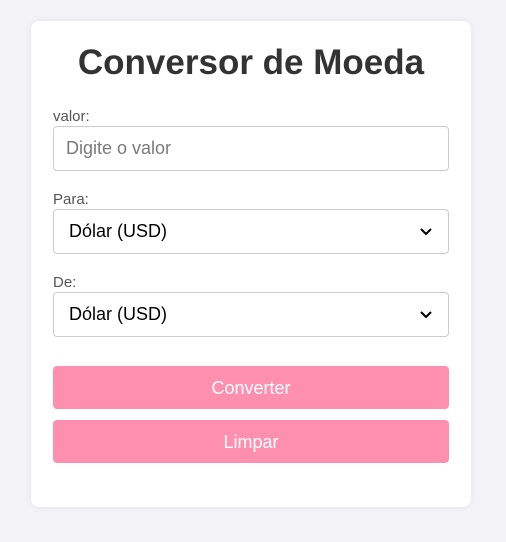 The width and height of the screenshot is (506, 542). I want to click on de-select: Dólar (USD), so click(251, 314).